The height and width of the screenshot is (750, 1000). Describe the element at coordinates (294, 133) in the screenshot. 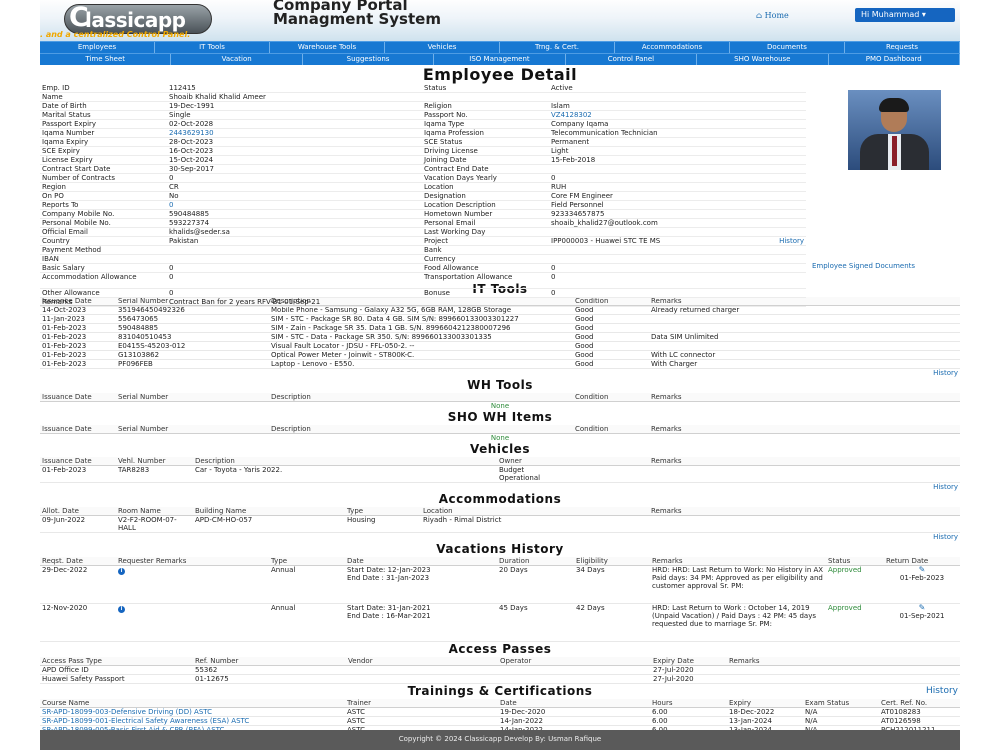

I see `detail-value: 2443629130` at that location.